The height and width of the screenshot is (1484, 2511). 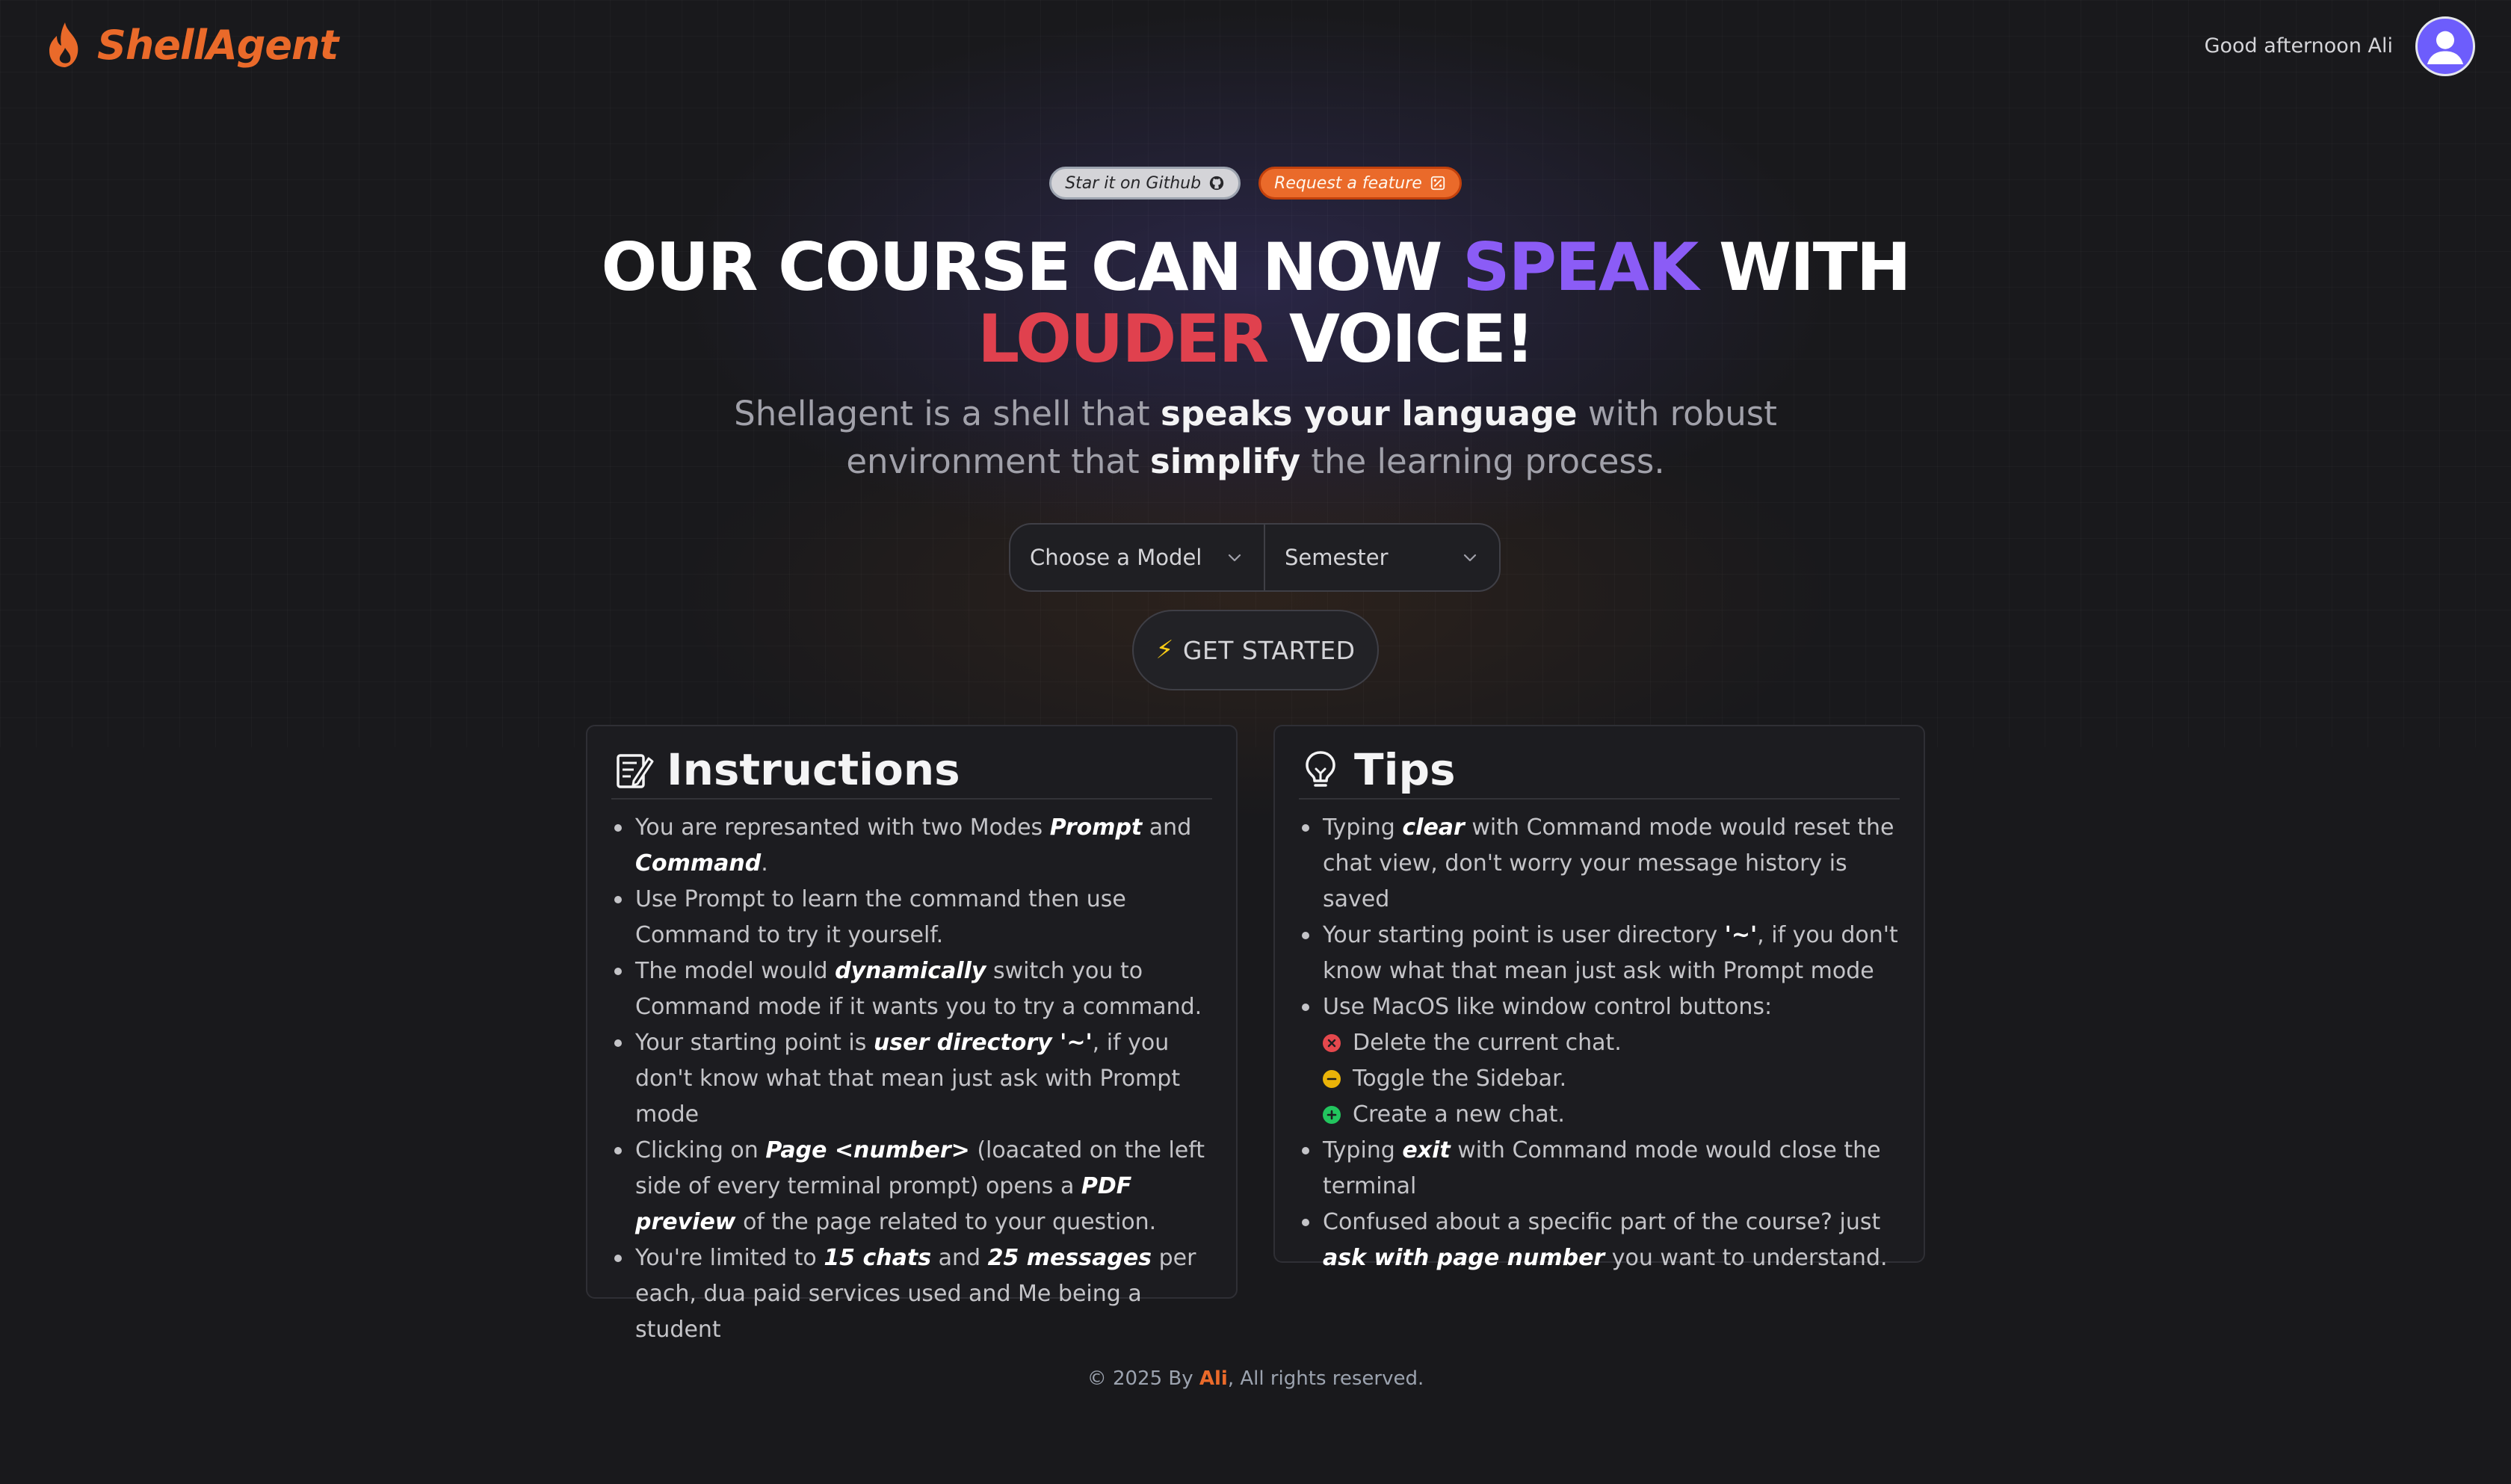 I want to click on close-window-icon, so click(x=1332, y=1043).